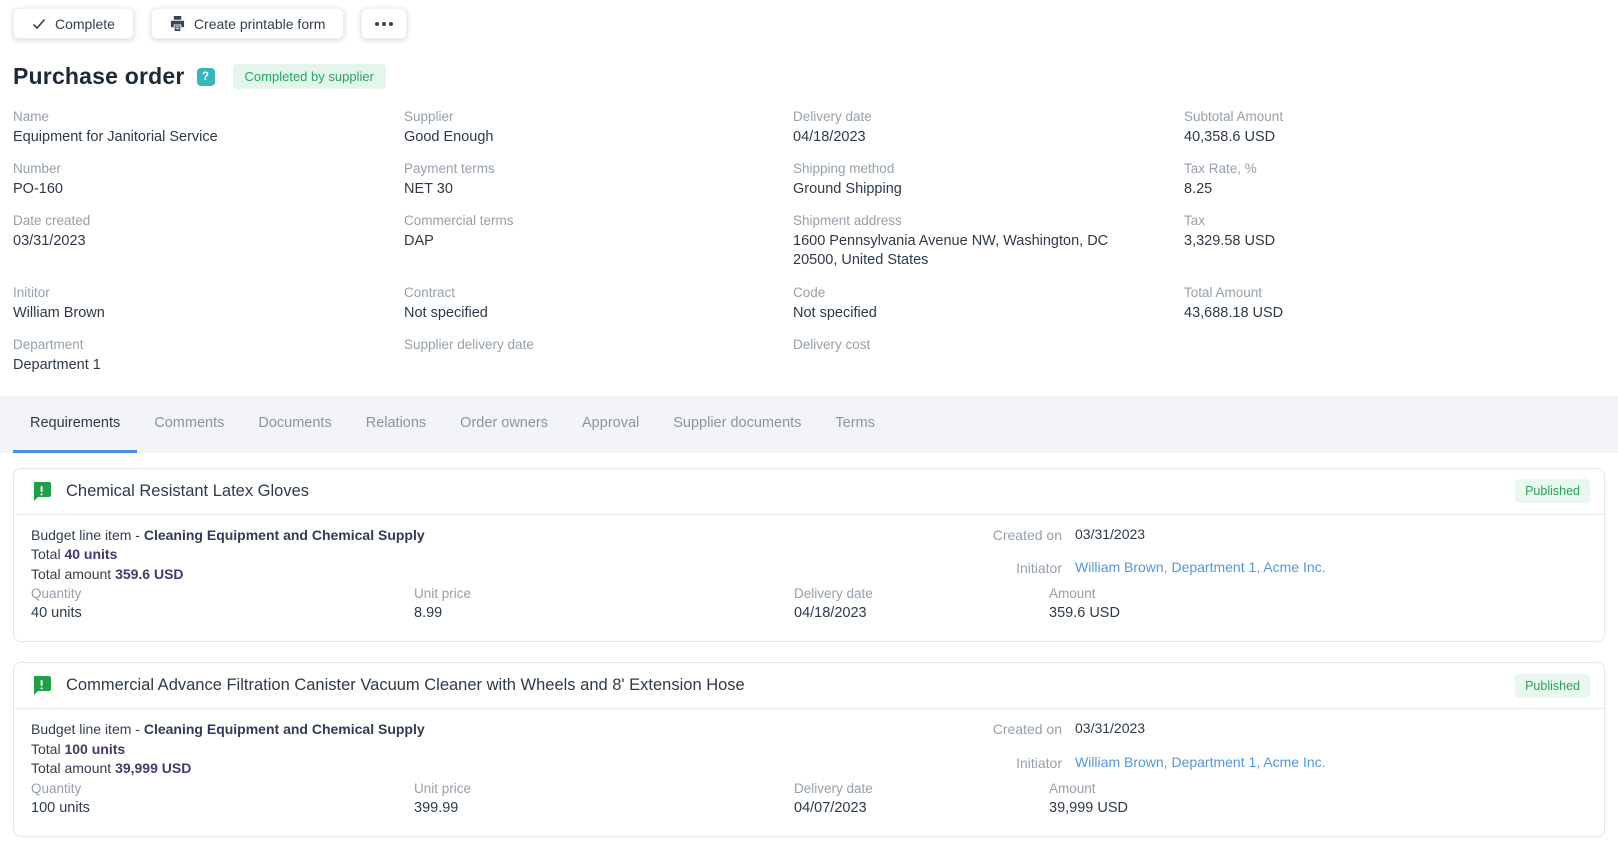  What do you see at coordinates (835, 302) in the screenshot?
I see `field-code: Code Not specified` at bounding box center [835, 302].